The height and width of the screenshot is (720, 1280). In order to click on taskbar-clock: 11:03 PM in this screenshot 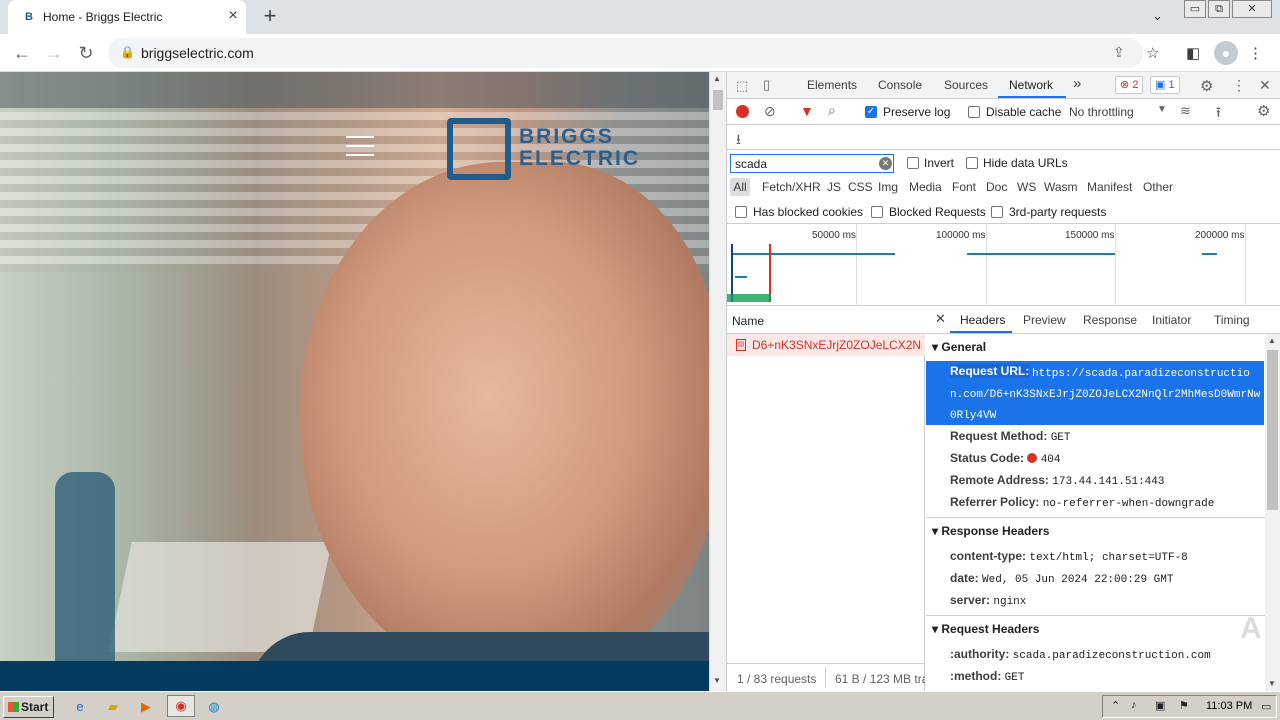, I will do `click(1229, 706)`.